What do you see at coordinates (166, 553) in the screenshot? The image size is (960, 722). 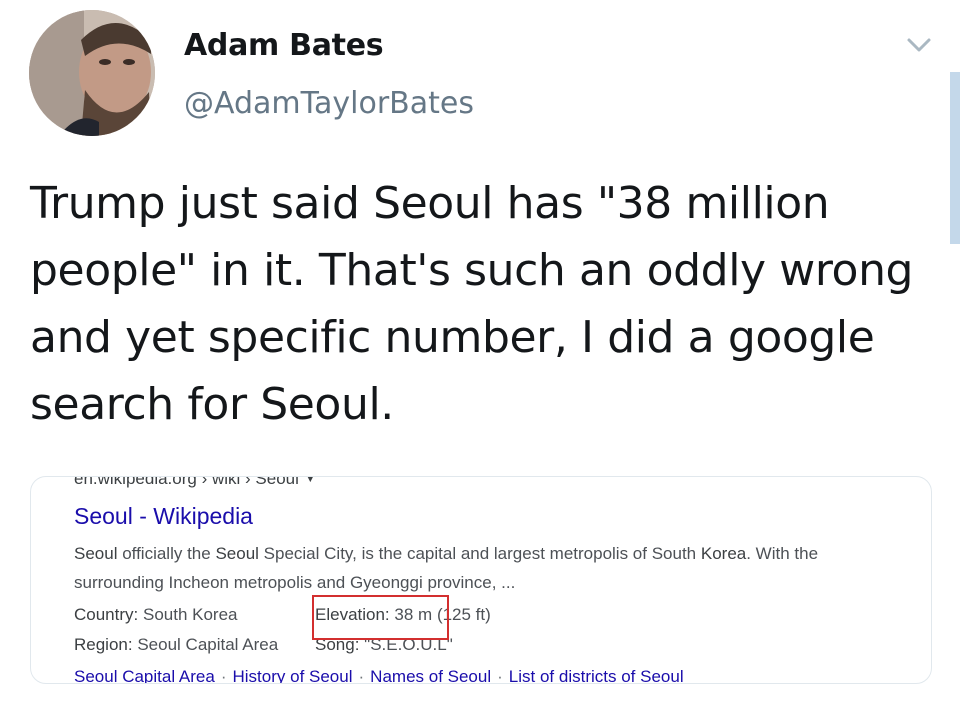 I see `snippet-text: officially the` at bounding box center [166, 553].